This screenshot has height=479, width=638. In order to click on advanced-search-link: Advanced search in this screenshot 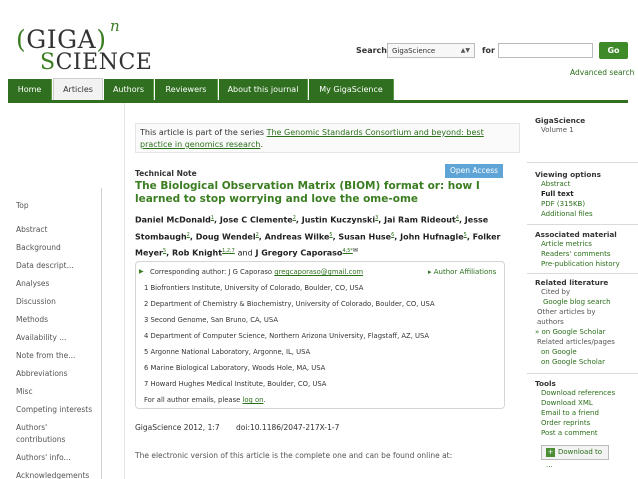, I will do `click(602, 72)`.